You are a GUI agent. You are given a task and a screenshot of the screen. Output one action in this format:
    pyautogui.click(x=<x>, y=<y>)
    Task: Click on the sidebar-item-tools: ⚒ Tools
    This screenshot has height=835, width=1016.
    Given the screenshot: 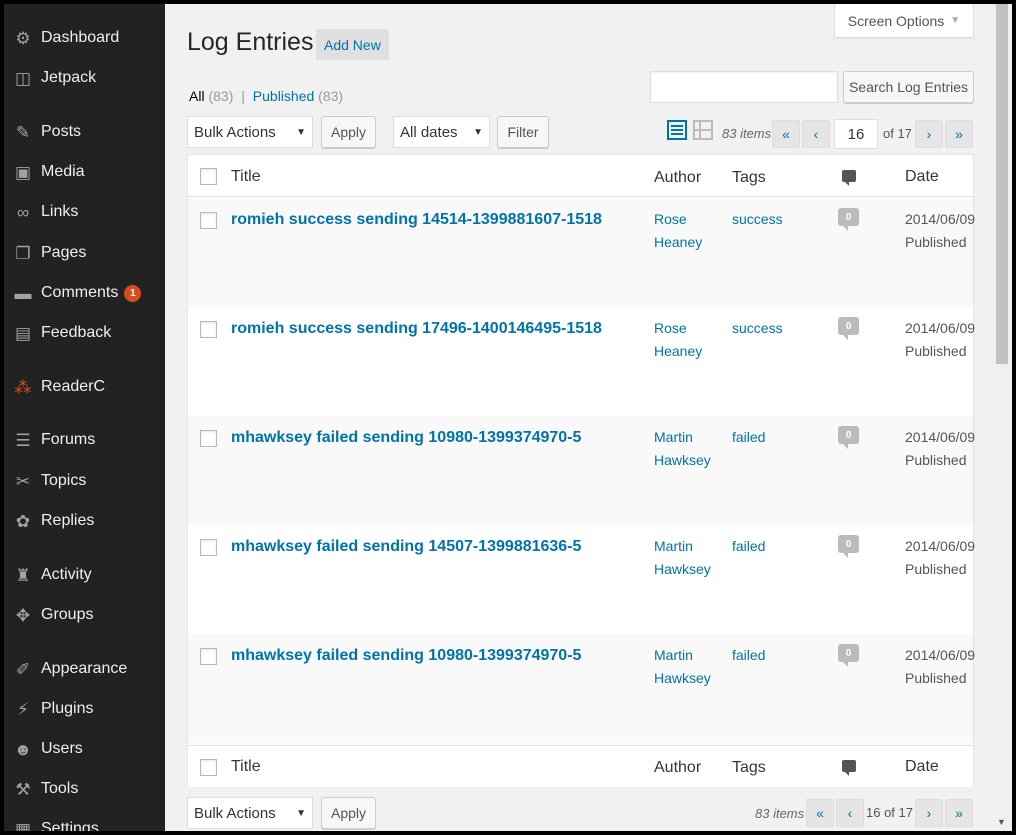 What is the action you would take?
    pyautogui.click(x=84, y=789)
    